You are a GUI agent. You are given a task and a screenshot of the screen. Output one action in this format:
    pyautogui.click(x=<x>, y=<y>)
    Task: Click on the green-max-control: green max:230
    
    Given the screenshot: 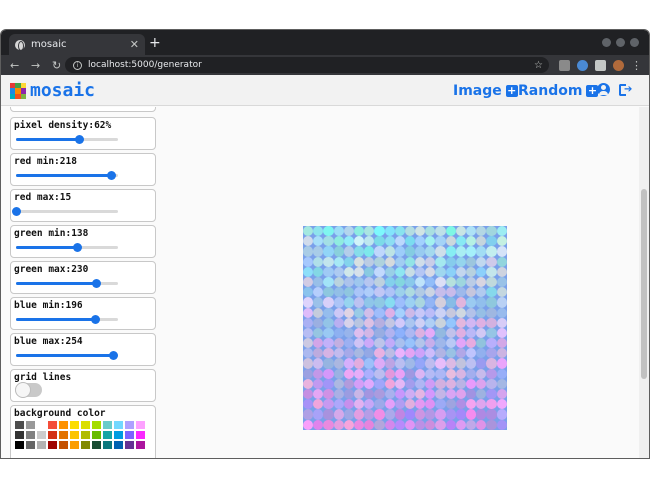 What is the action you would take?
    pyautogui.click(x=83, y=277)
    